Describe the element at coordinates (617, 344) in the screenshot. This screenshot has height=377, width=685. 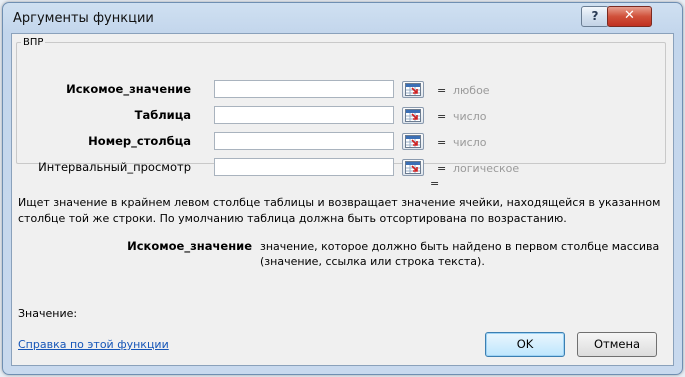
I see `cancel-button: Отмена` at that location.